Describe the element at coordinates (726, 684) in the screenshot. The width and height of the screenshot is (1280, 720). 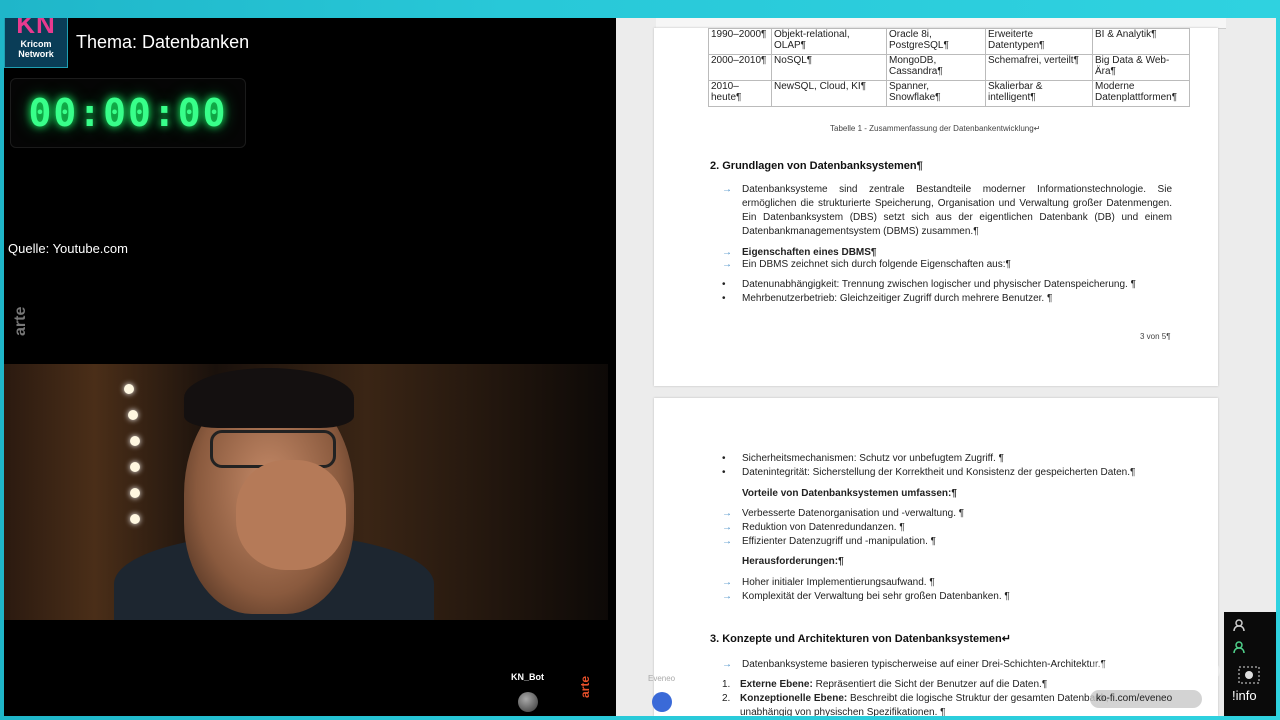
I see `item-number: 1.` at that location.